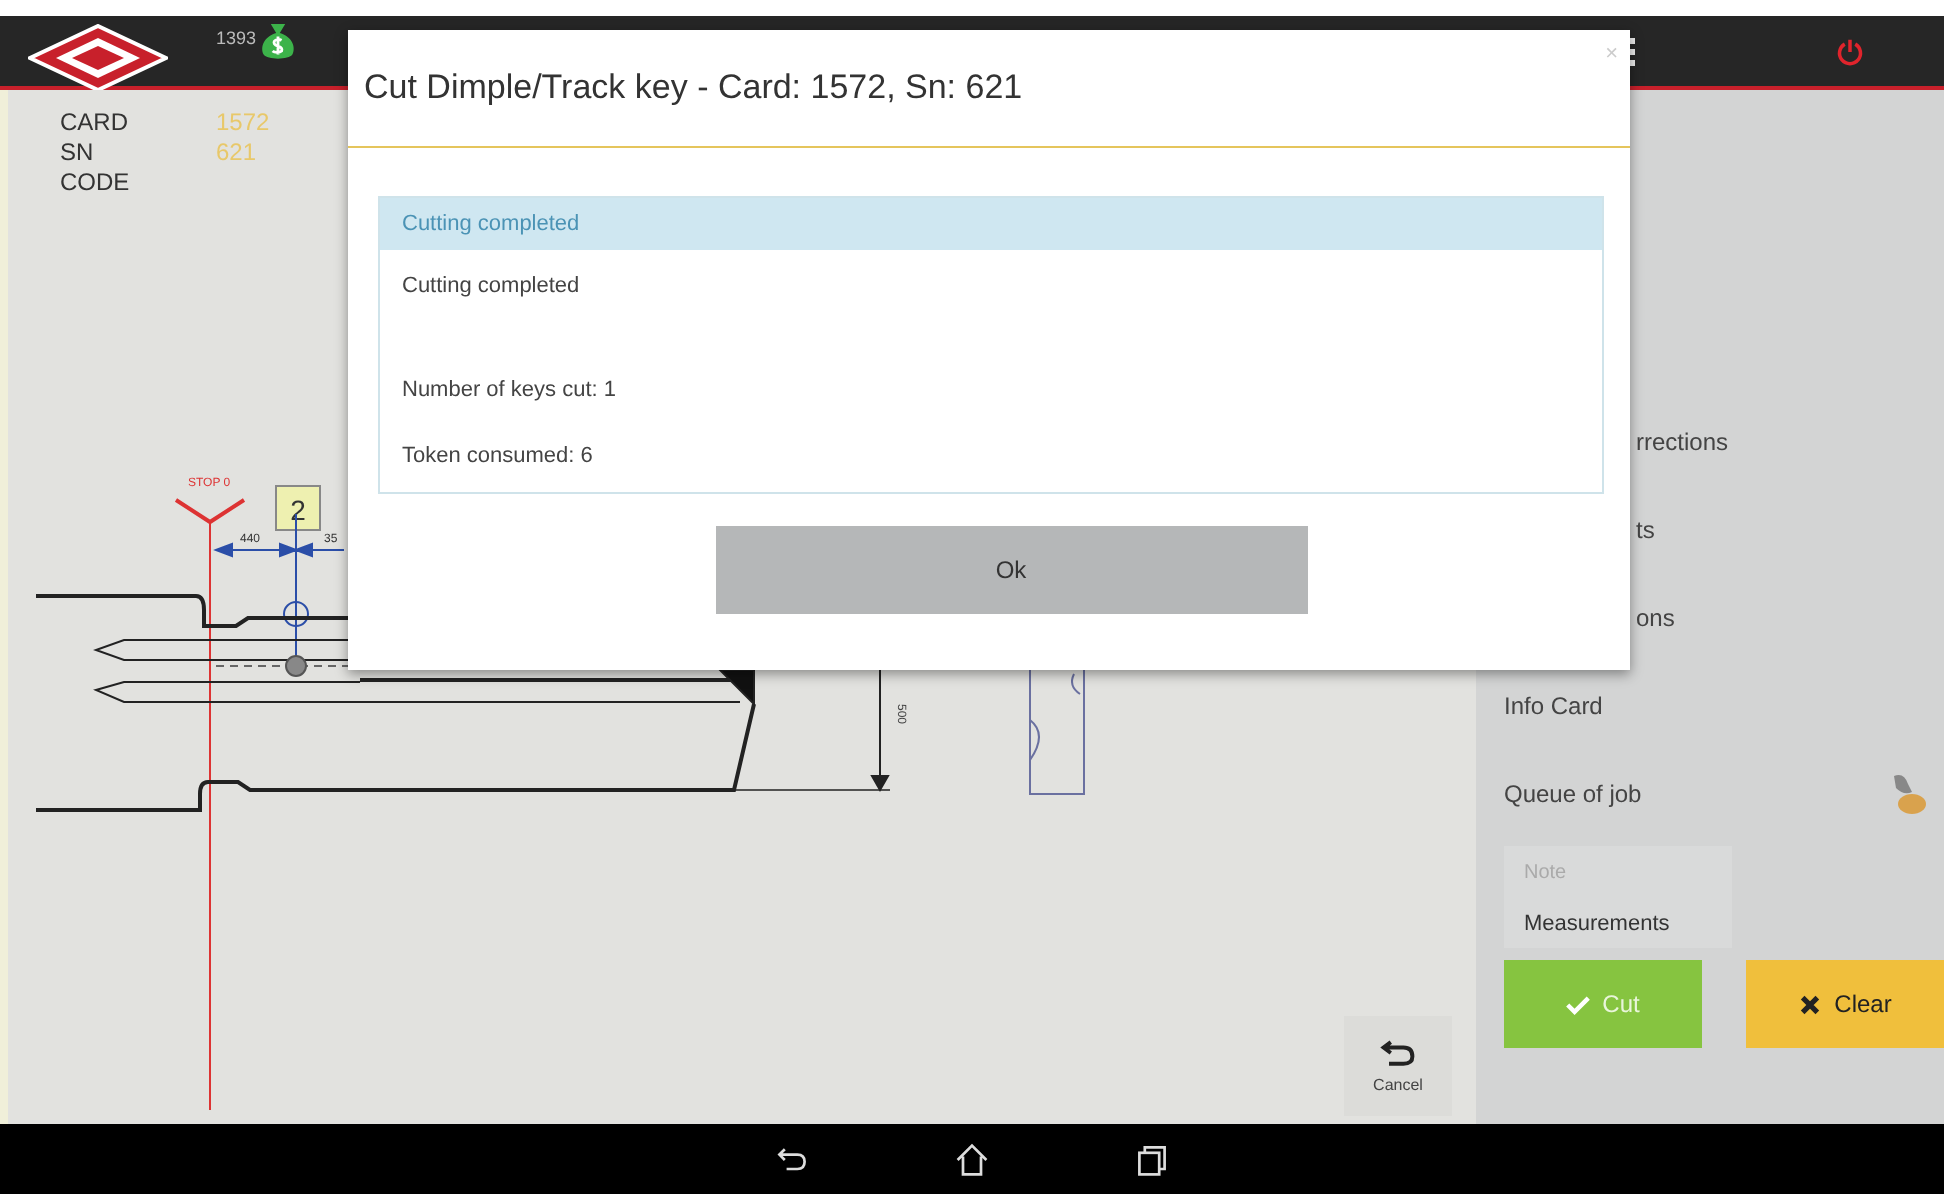 This screenshot has width=1944, height=1194. What do you see at coordinates (1573, 794) in the screenshot?
I see `menu-item: Queue of job` at bounding box center [1573, 794].